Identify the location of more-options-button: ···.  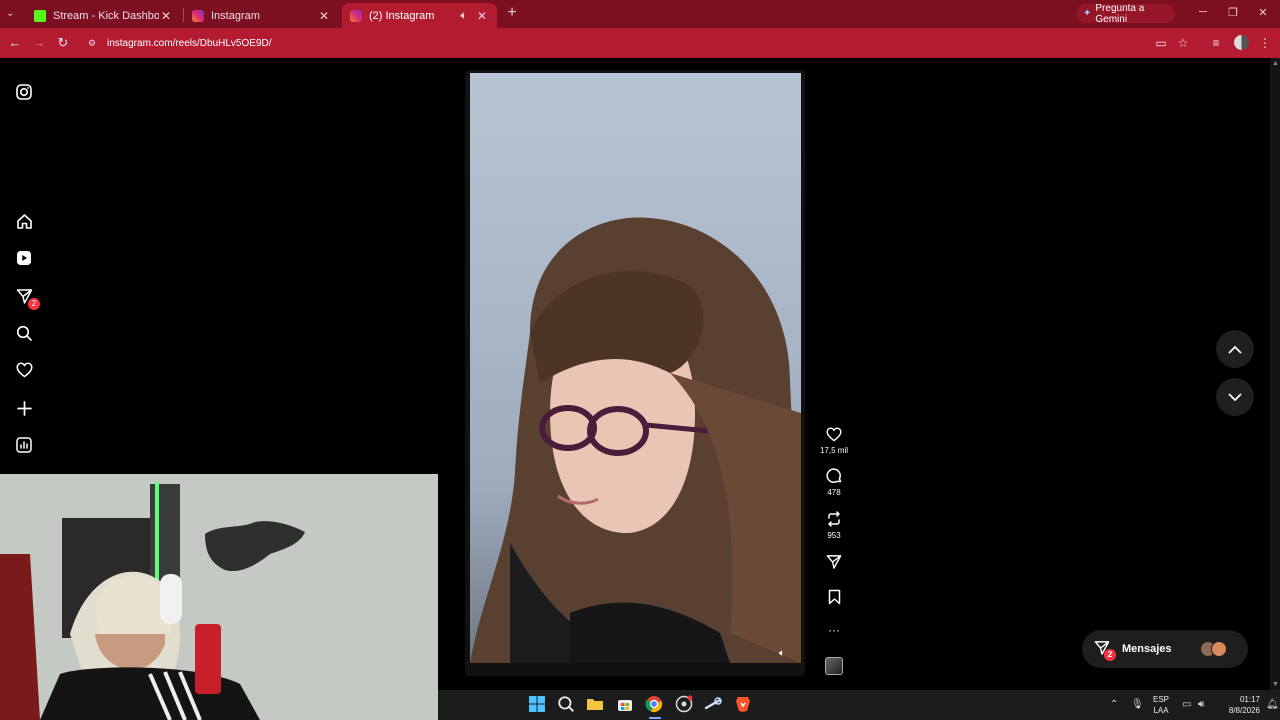
(834, 631).